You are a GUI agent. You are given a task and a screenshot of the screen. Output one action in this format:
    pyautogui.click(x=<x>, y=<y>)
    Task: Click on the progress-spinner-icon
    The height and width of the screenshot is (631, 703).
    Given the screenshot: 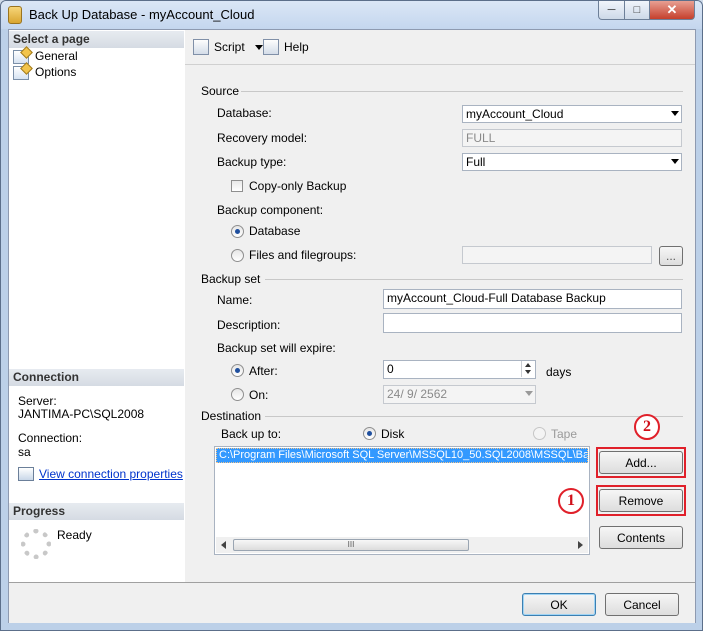 What is the action you would take?
    pyautogui.click(x=36, y=544)
    